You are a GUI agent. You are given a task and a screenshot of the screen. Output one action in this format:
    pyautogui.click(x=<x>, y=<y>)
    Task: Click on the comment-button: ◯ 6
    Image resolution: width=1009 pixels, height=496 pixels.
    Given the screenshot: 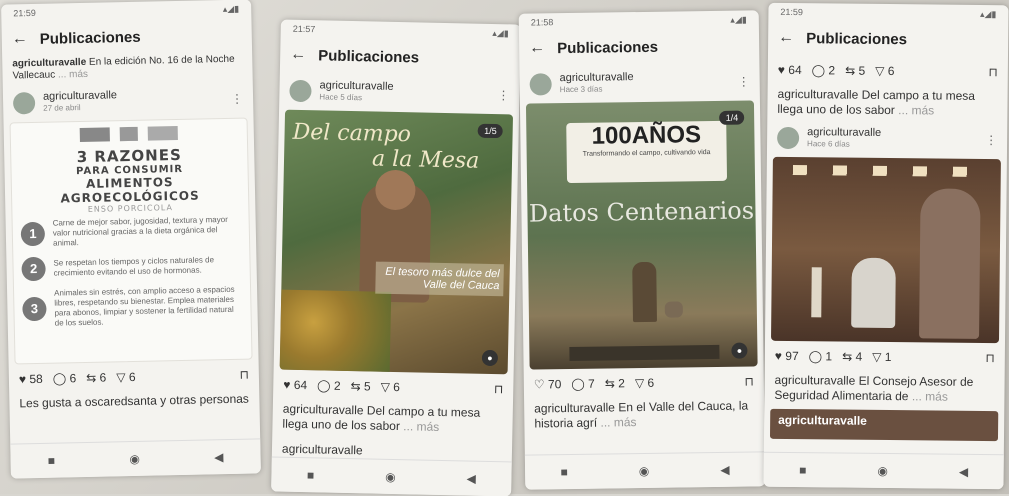 What is the action you would take?
    pyautogui.click(x=65, y=378)
    